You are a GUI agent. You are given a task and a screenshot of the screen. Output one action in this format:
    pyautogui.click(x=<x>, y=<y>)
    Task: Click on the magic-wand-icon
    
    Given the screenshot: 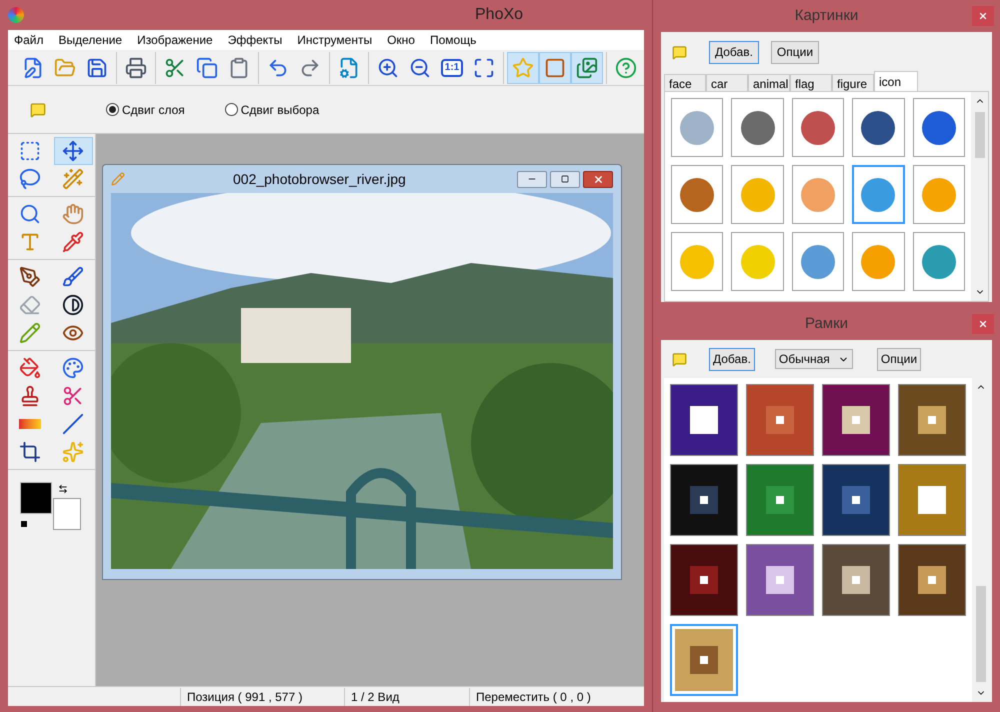 What is the action you would take?
    pyautogui.click(x=73, y=179)
    